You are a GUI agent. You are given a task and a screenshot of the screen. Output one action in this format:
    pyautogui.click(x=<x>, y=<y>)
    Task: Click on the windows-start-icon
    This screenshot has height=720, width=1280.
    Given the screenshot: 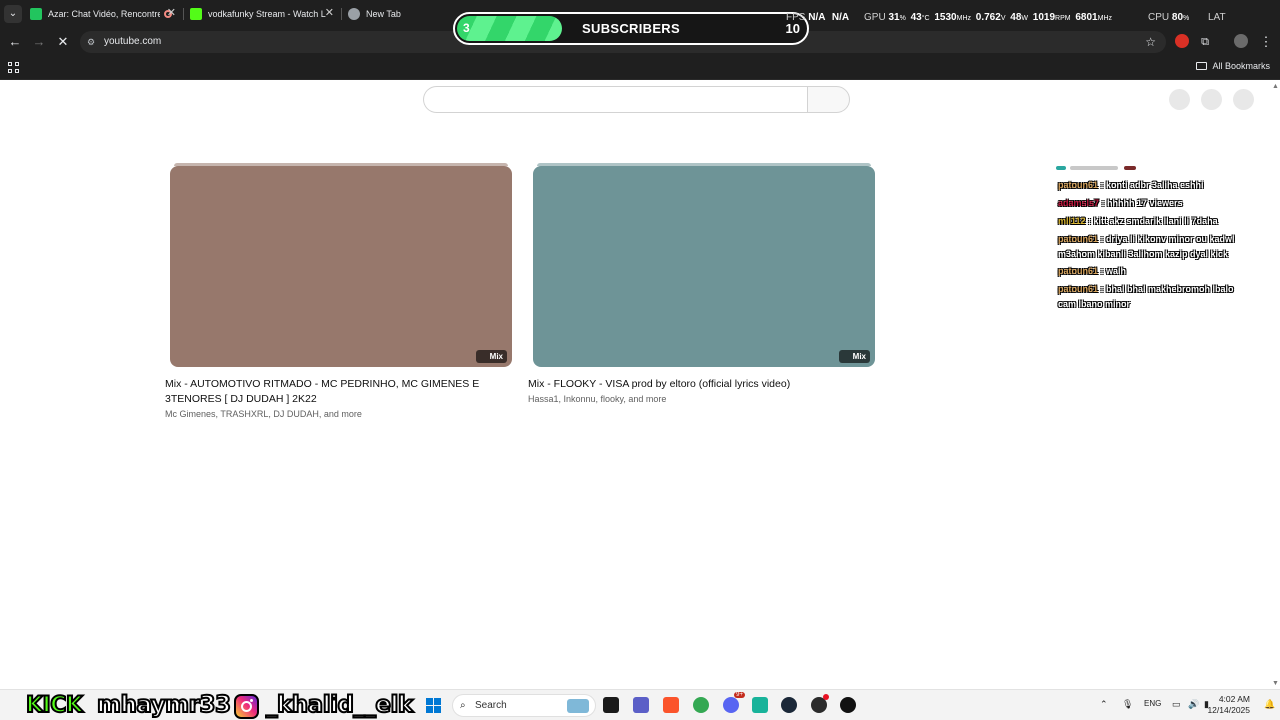 What is the action you would take?
    pyautogui.click(x=433, y=705)
    